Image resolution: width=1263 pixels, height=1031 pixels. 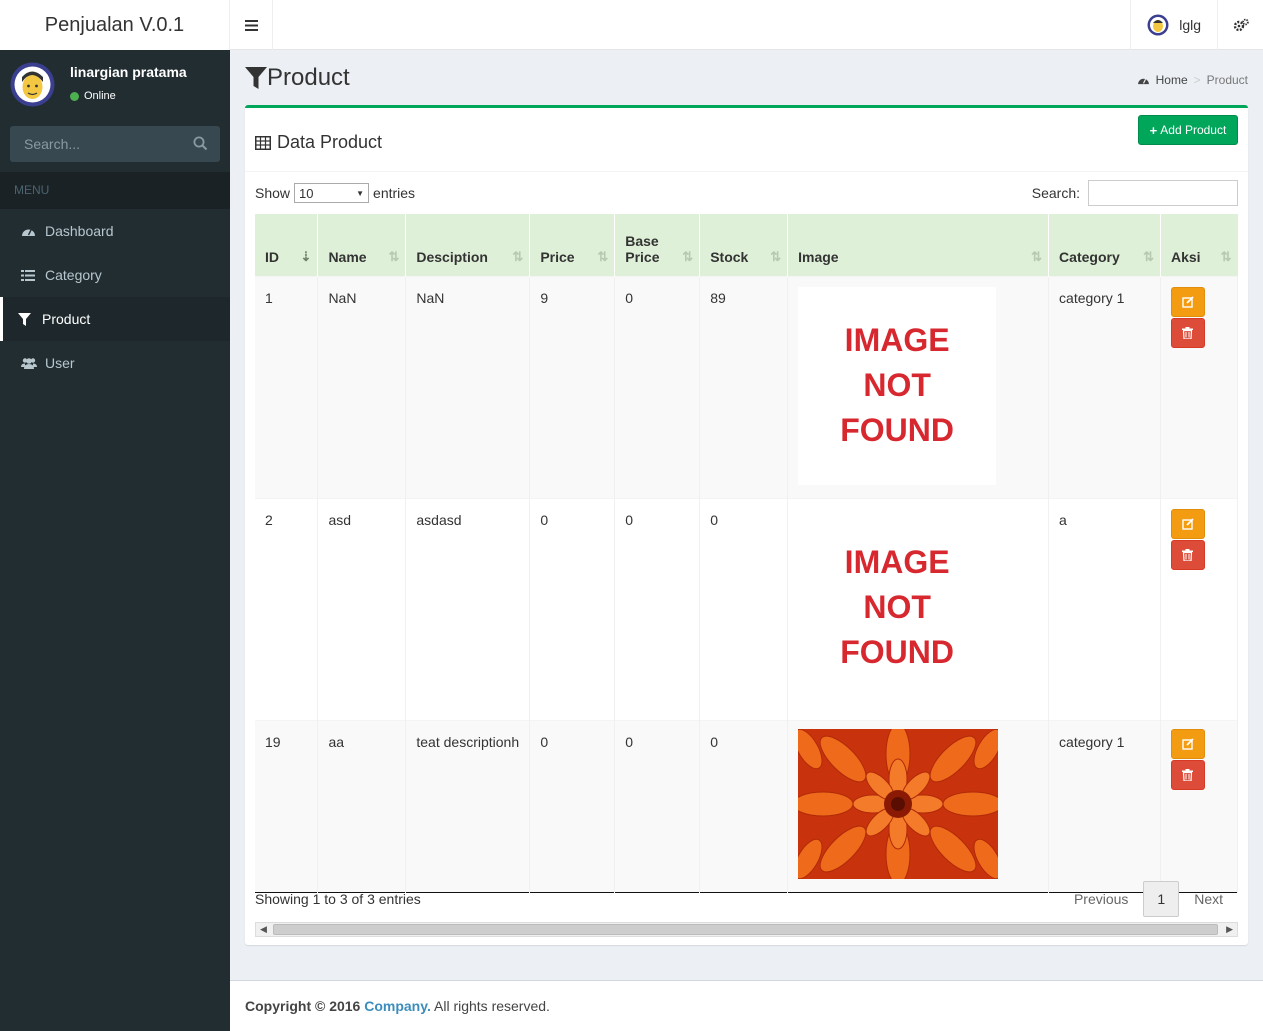 I want to click on copyright-text: Copyright © 2016 Company., so click(x=338, y=1006).